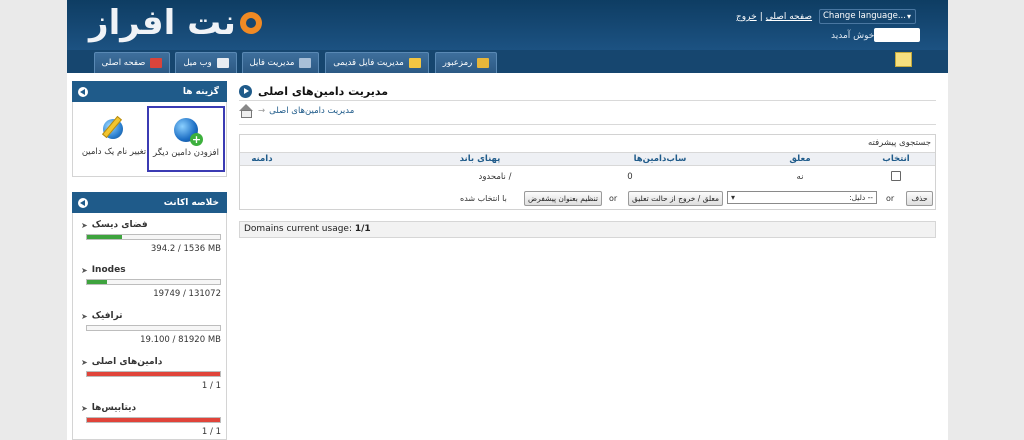 The height and width of the screenshot is (440, 1024). I want to click on globe-edit-icon, so click(114, 128).